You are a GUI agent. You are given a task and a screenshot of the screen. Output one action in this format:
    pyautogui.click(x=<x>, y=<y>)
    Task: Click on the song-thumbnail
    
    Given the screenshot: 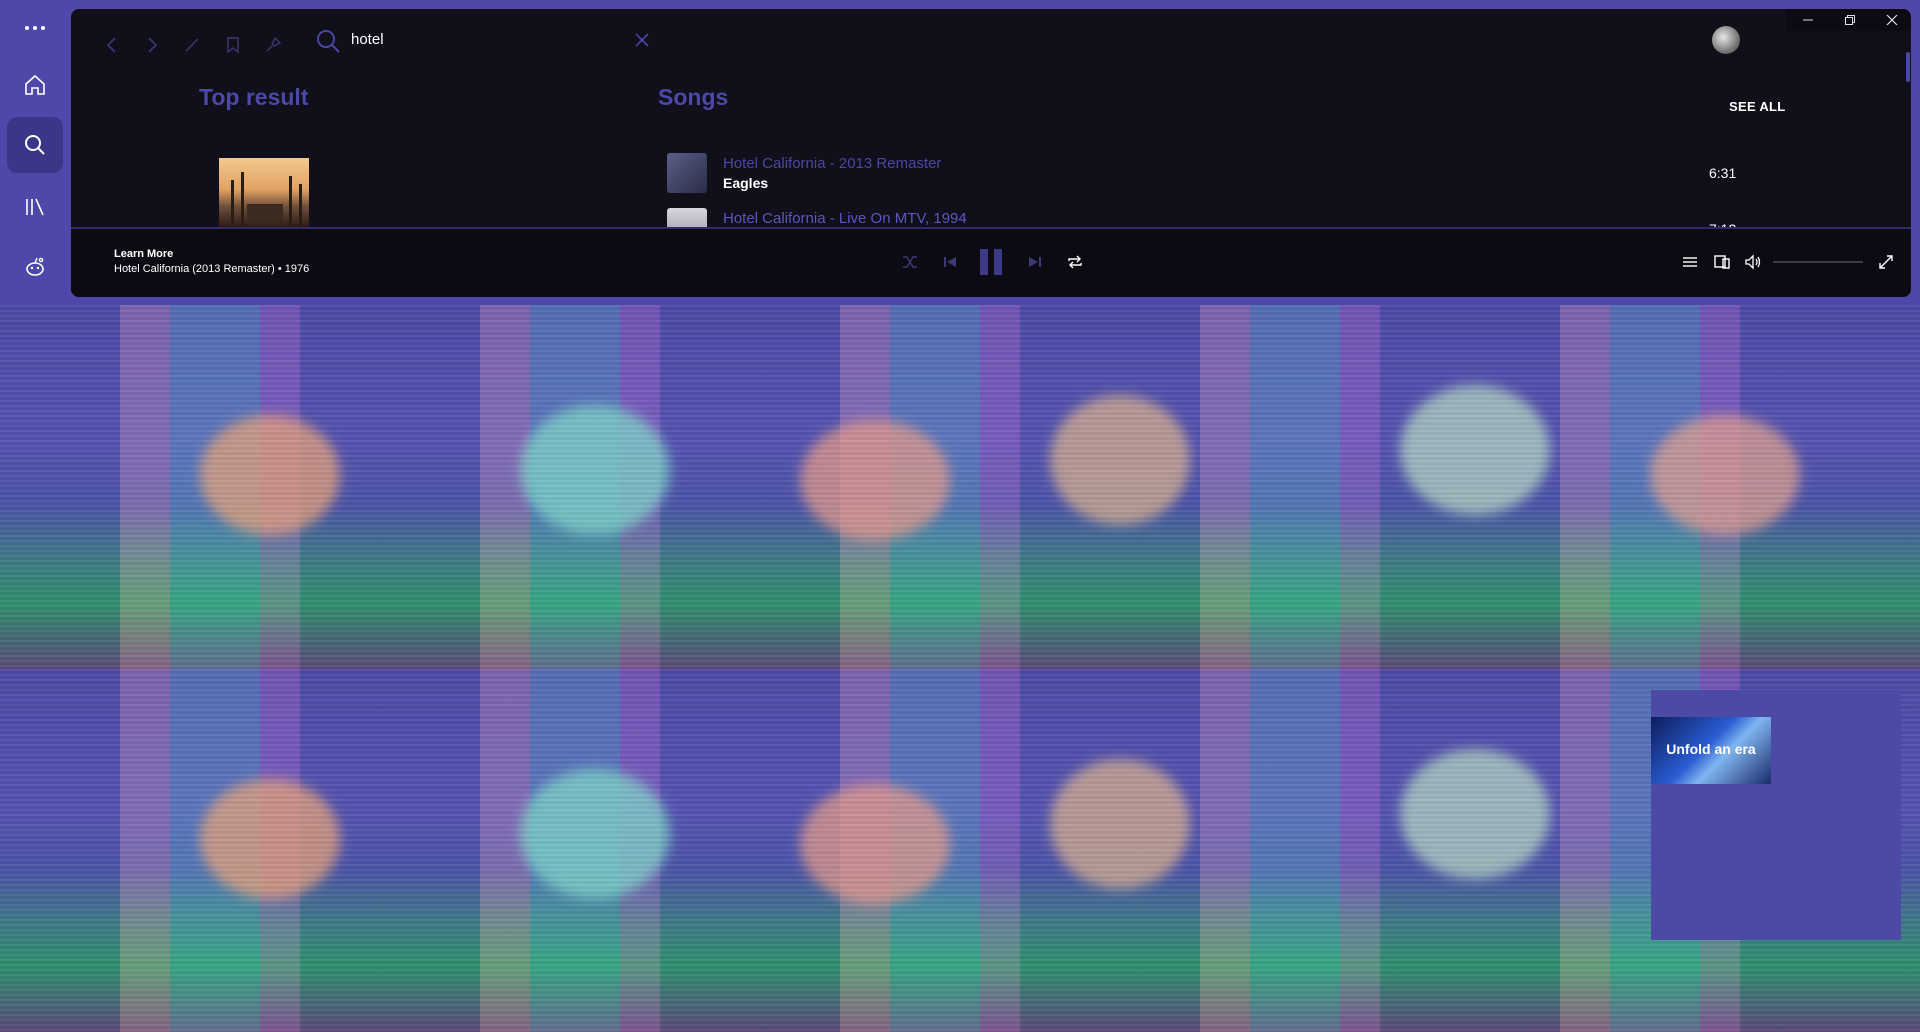 What is the action you would take?
    pyautogui.click(x=687, y=173)
    